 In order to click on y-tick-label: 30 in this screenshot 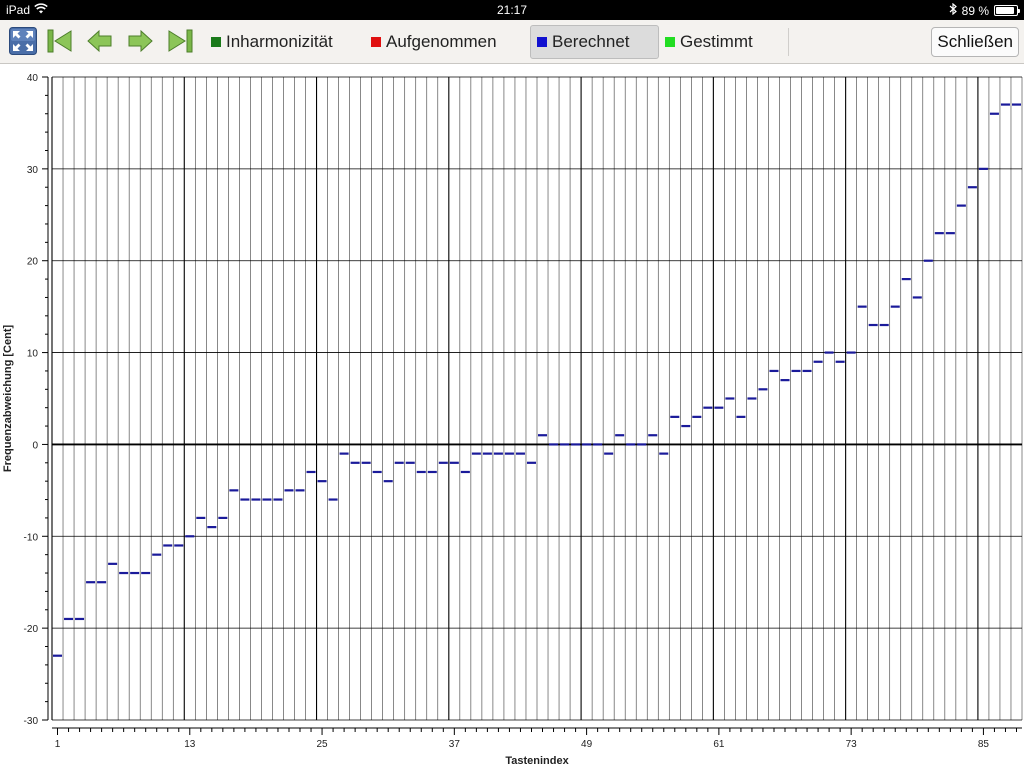, I will do `click(33, 170)`.